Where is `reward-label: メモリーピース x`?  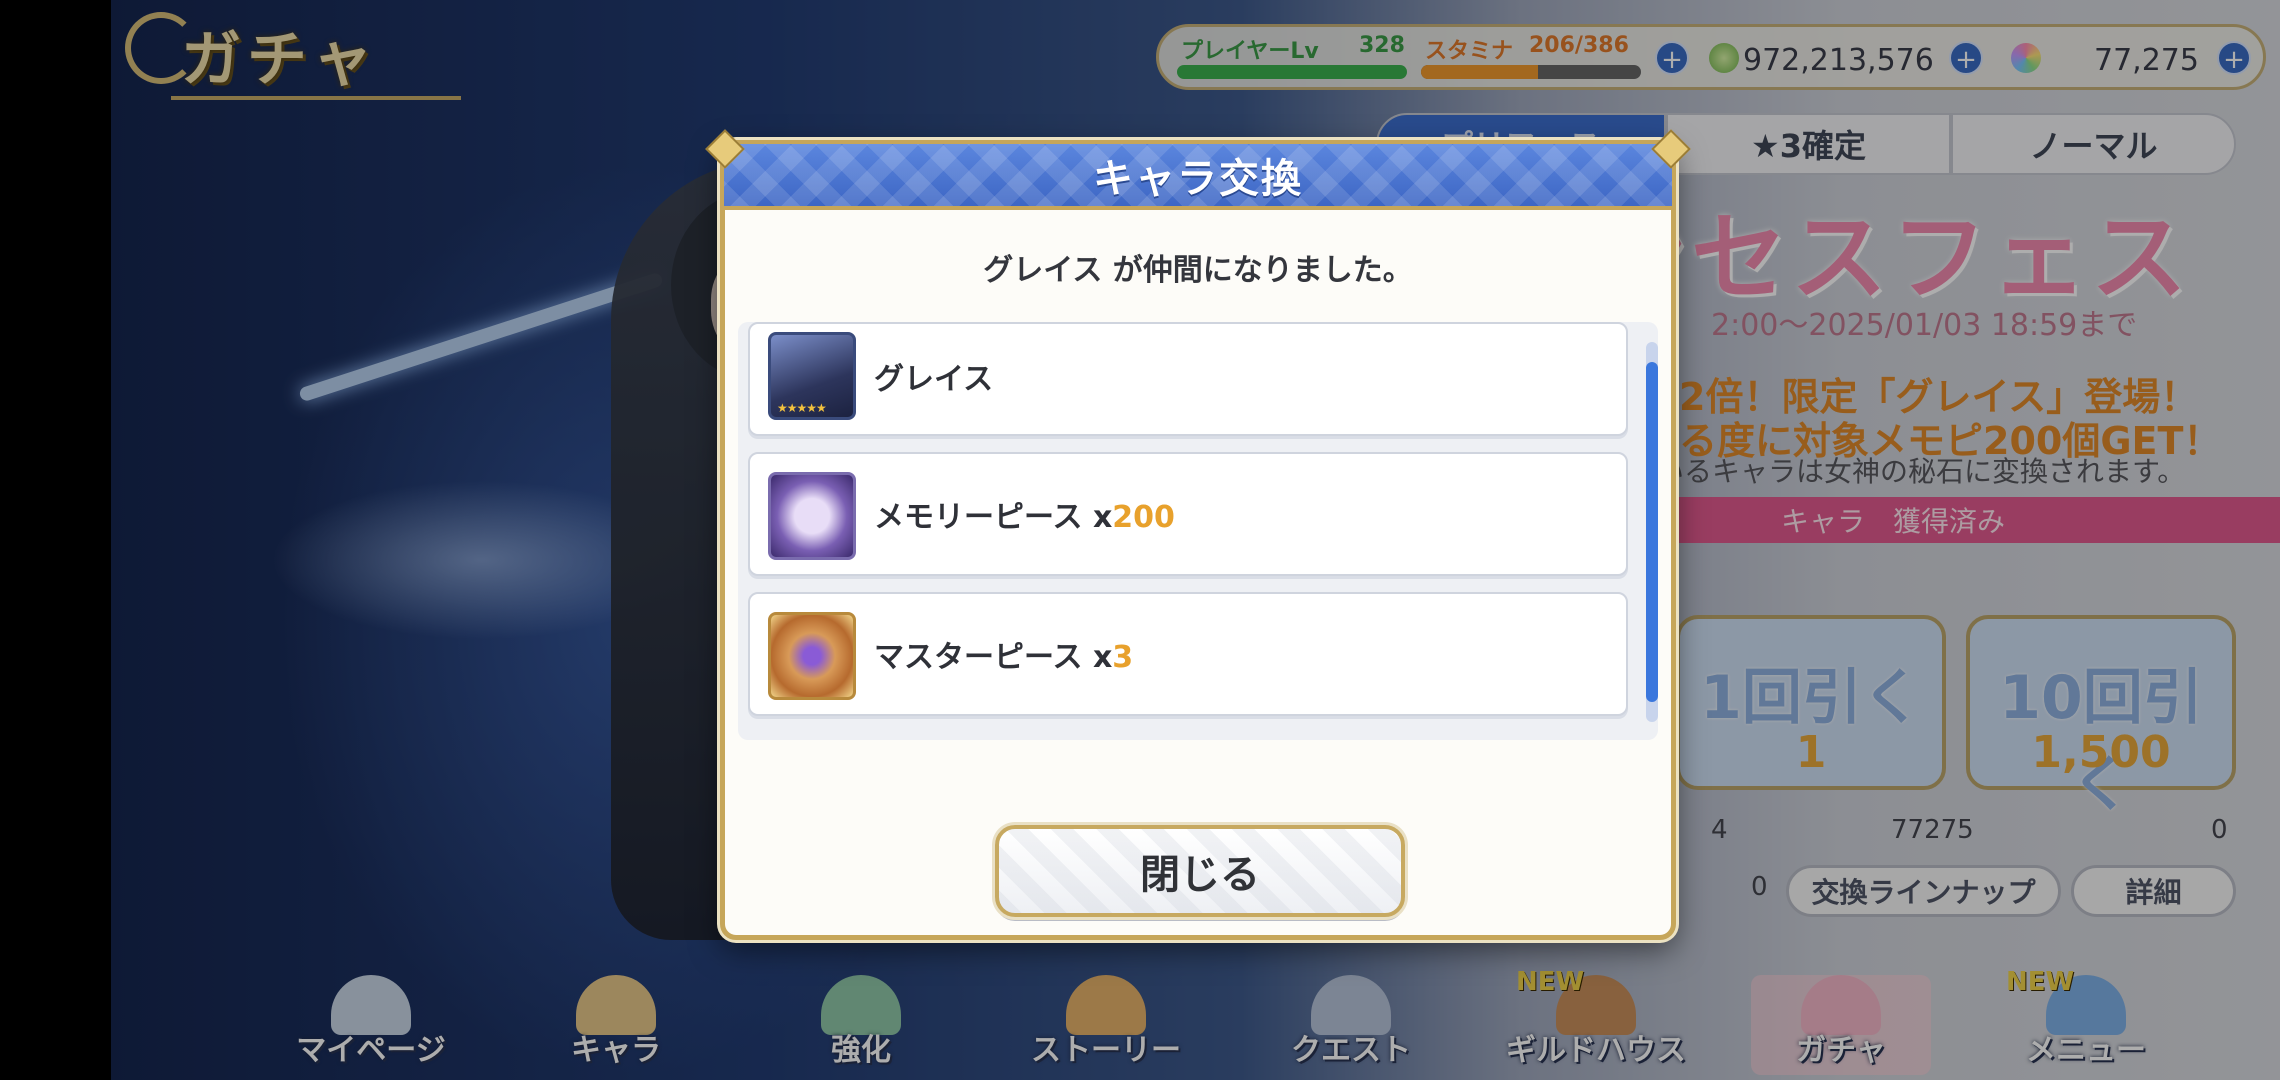 reward-label: メモリーピース x is located at coordinates (993, 517).